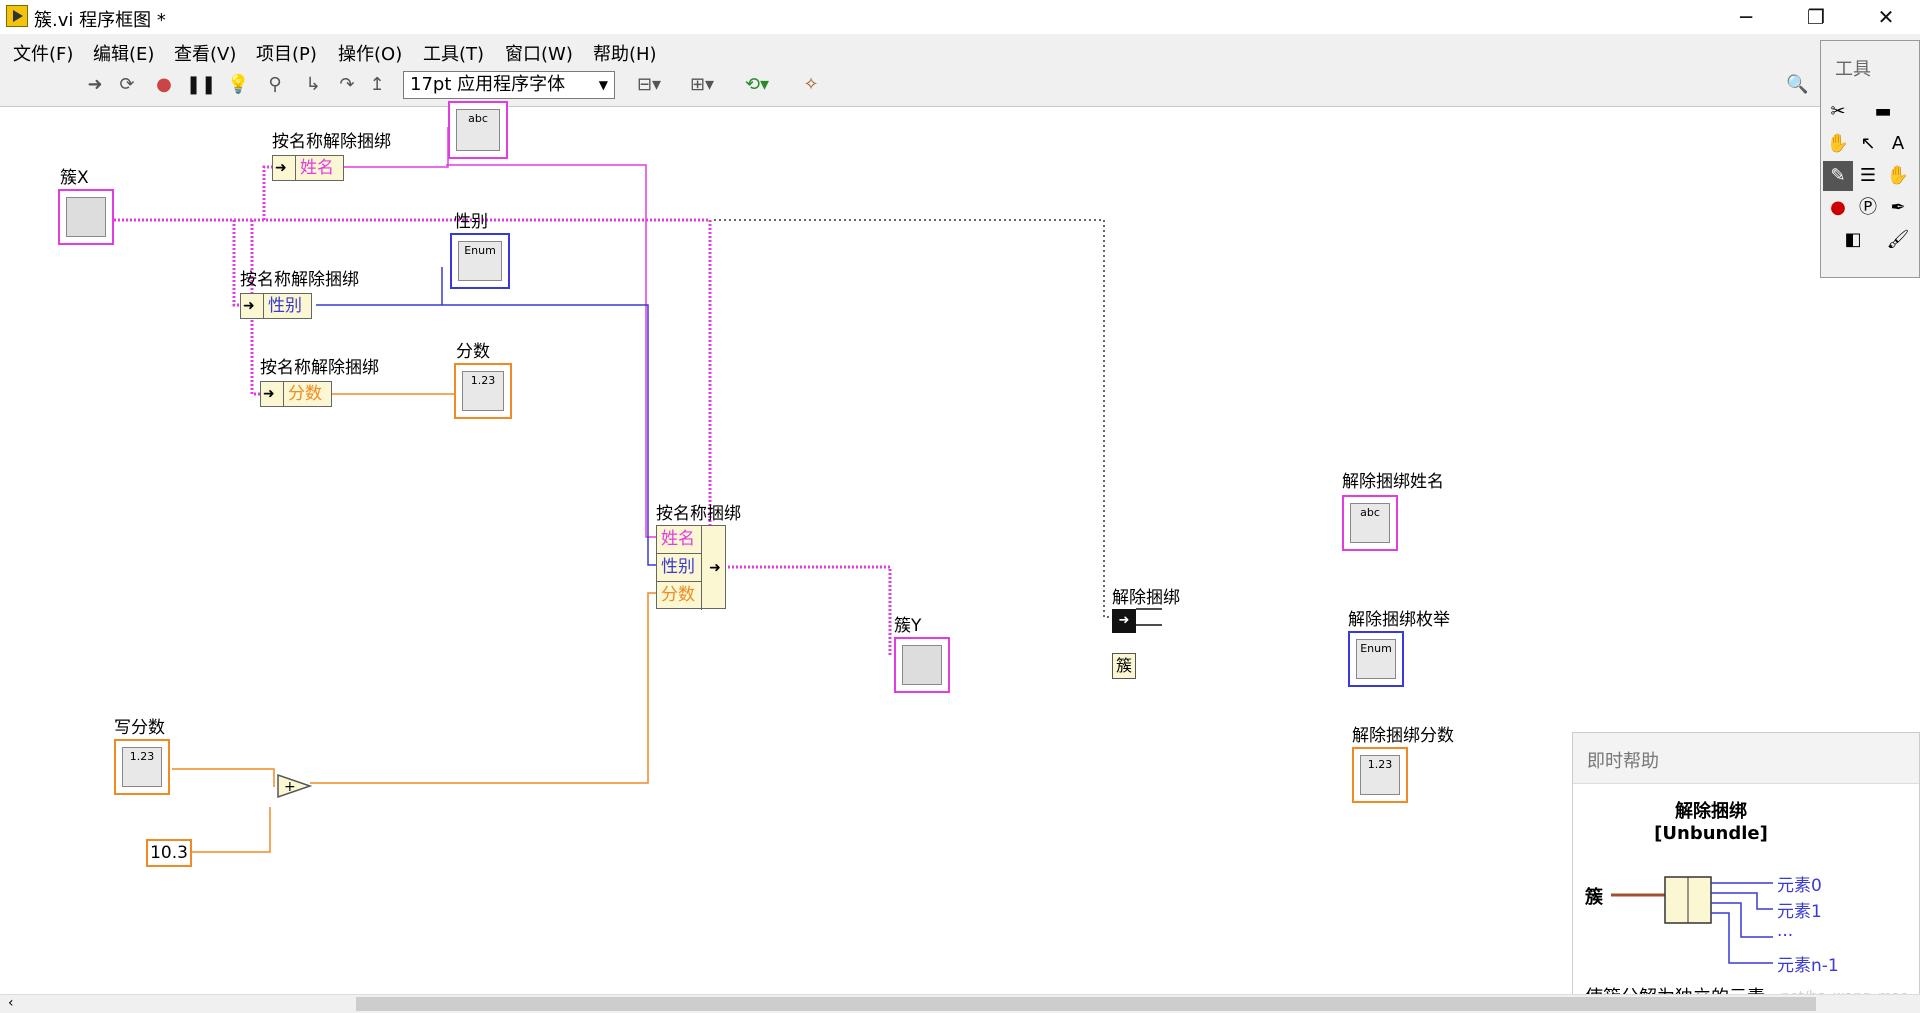 The height and width of the screenshot is (1013, 1920). I want to click on help-function-name-en: [Unbundle], so click(1711, 833).